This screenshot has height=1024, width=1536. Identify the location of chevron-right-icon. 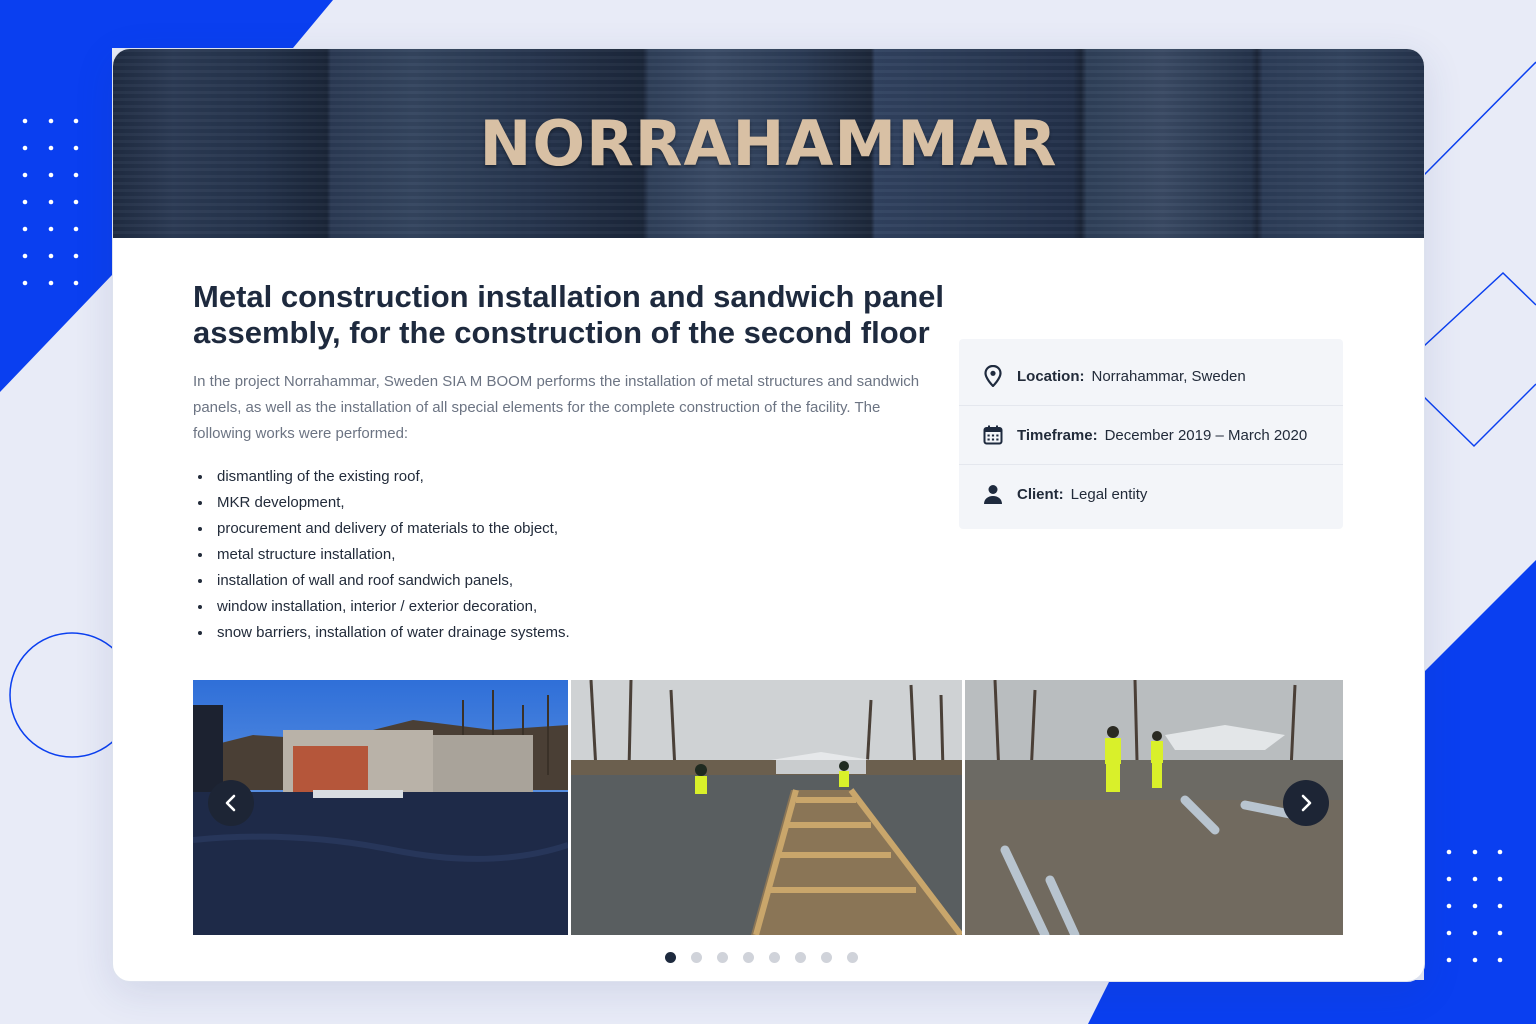
(1306, 803).